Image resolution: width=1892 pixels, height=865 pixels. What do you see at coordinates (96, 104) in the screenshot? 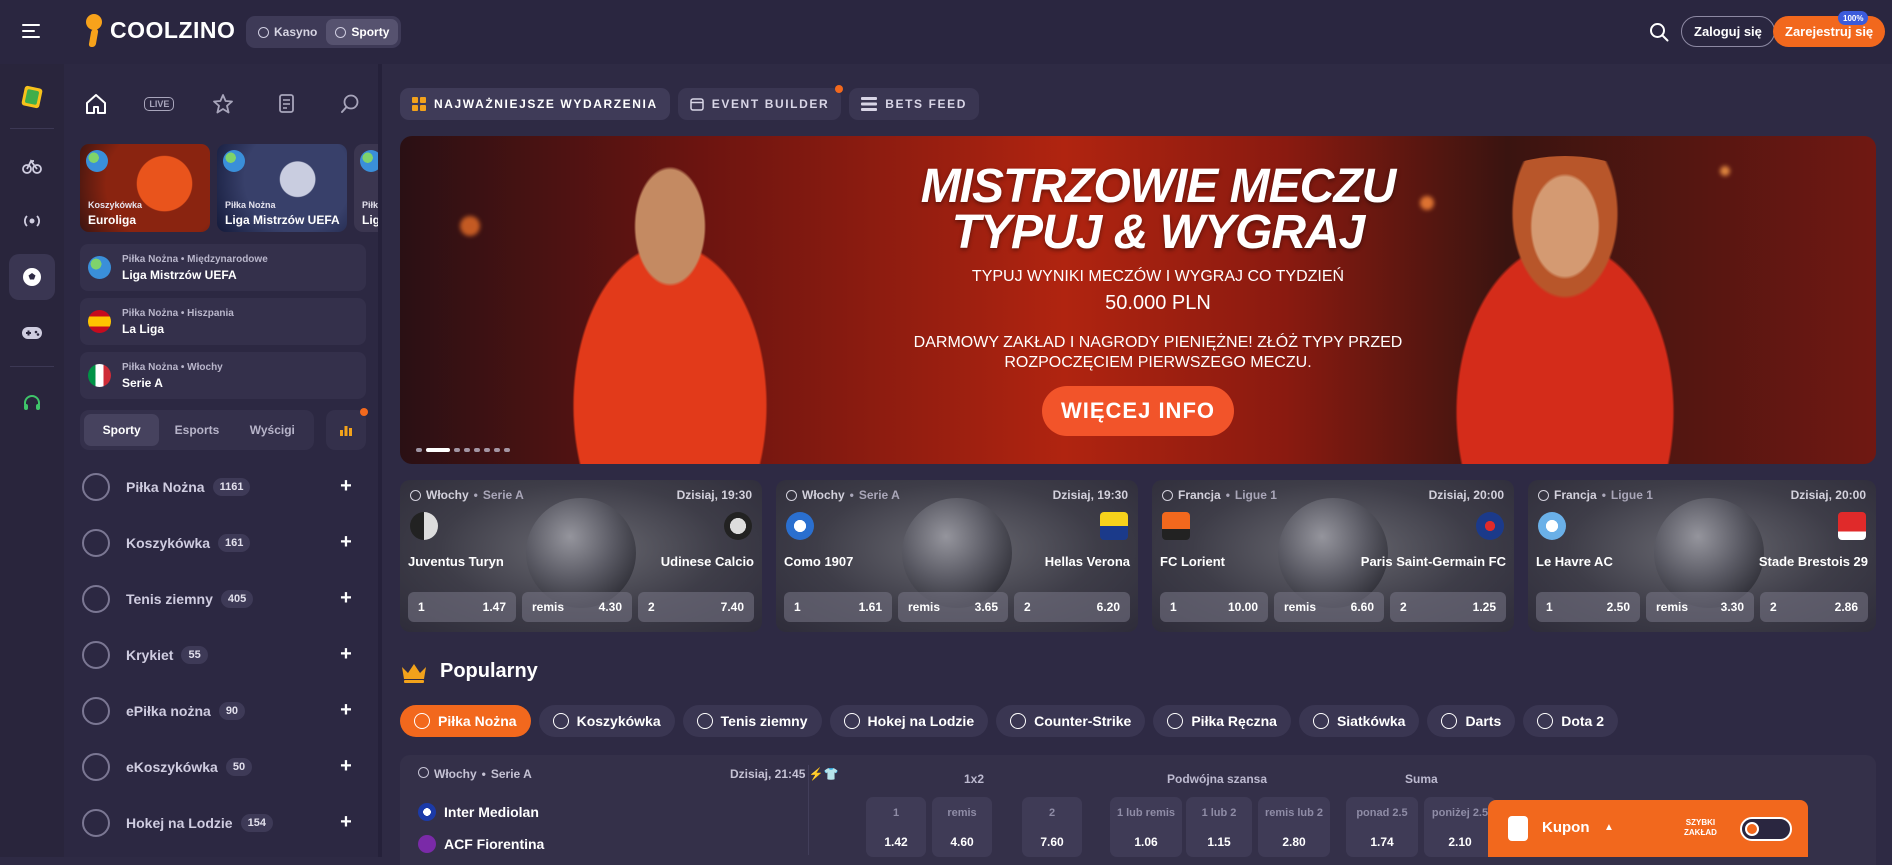
I see `home-icon` at bounding box center [96, 104].